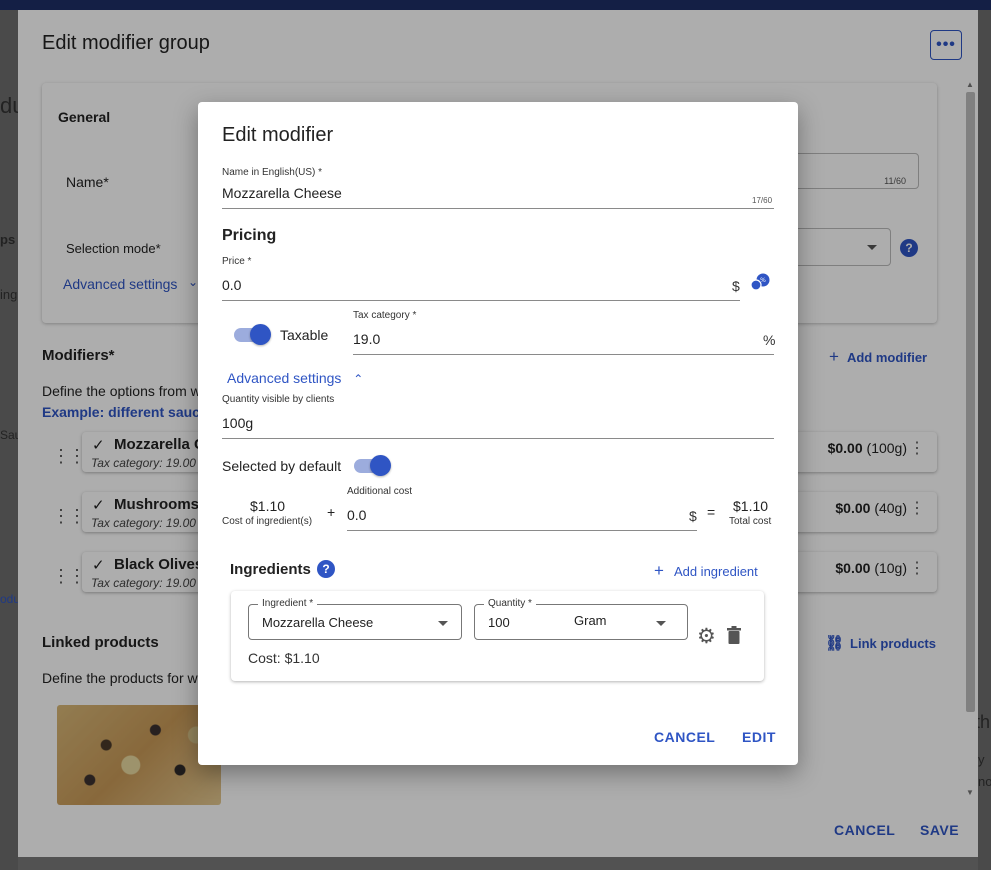 This screenshot has width=991, height=870. What do you see at coordinates (284, 378) in the screenshot?
I see `advanced-settings-label: Advanced settings` at bounding box center [284, 378].